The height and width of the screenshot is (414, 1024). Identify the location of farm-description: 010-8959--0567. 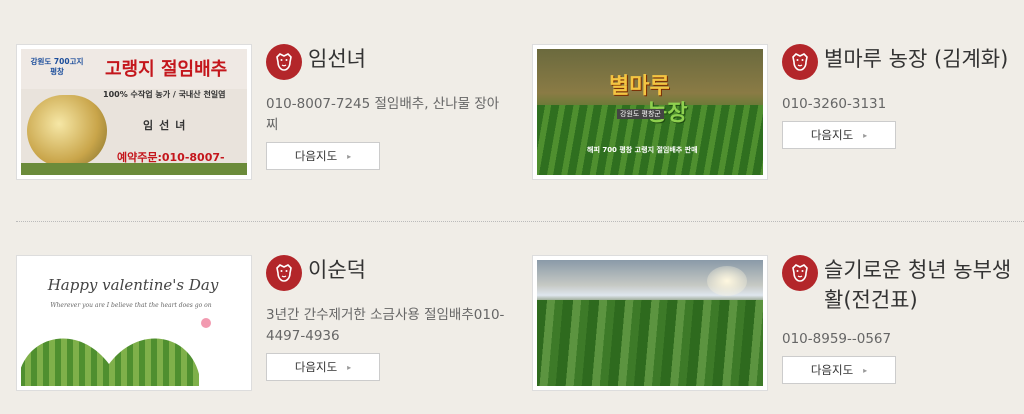
(837, 339).